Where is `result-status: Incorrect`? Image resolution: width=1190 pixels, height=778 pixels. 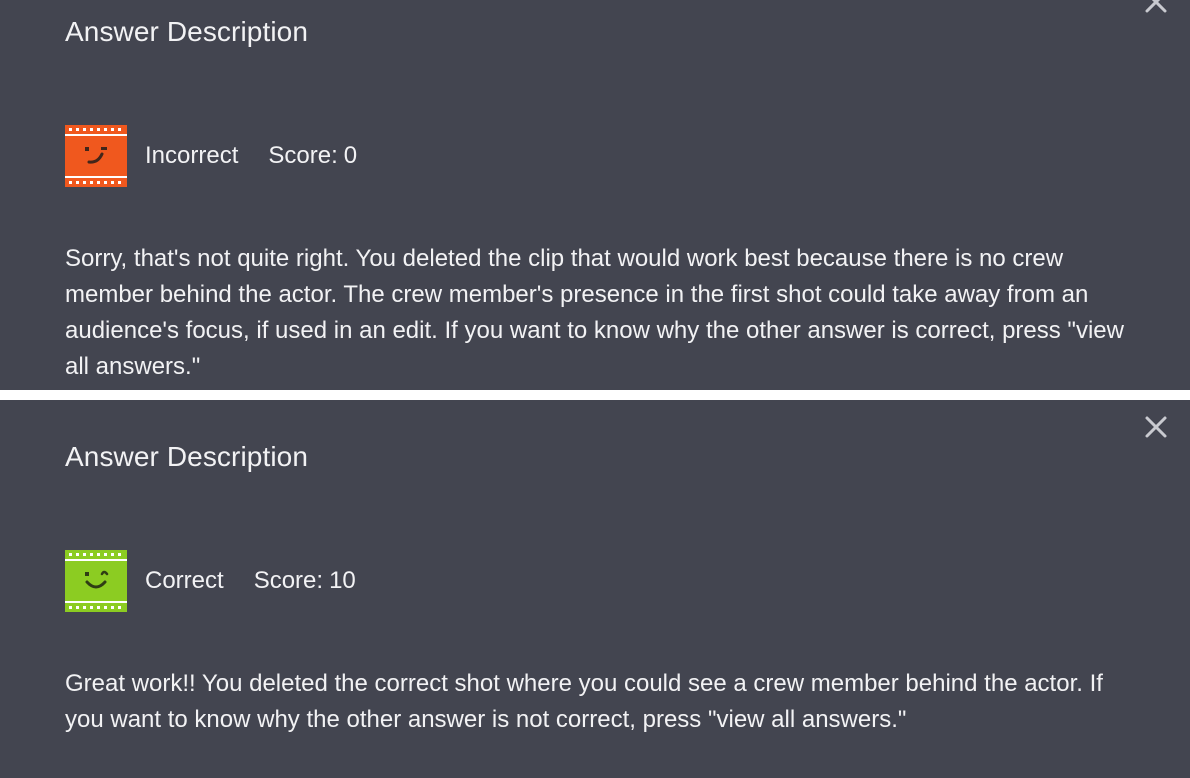 result-status: Incorrect is located at coordinates (192, 155).